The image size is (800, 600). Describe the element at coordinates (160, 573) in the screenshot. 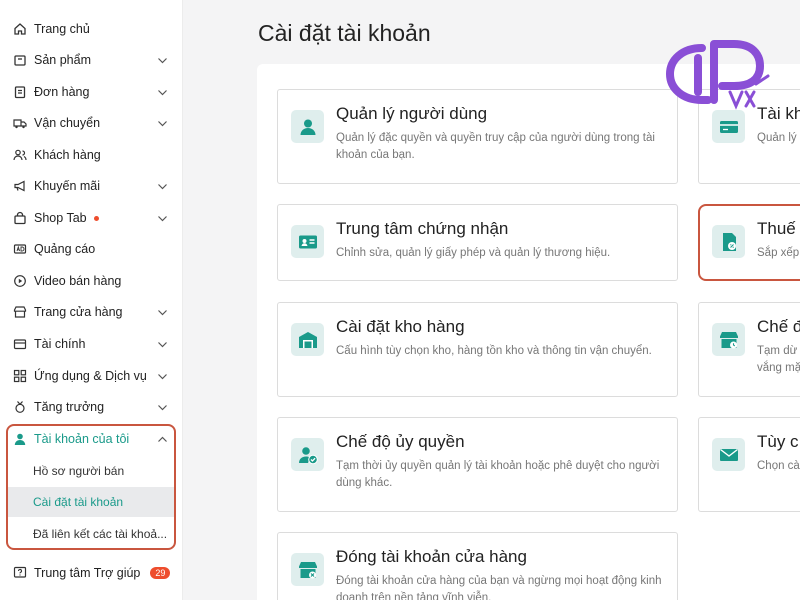

I see `help-count-badge: 29` at that location.